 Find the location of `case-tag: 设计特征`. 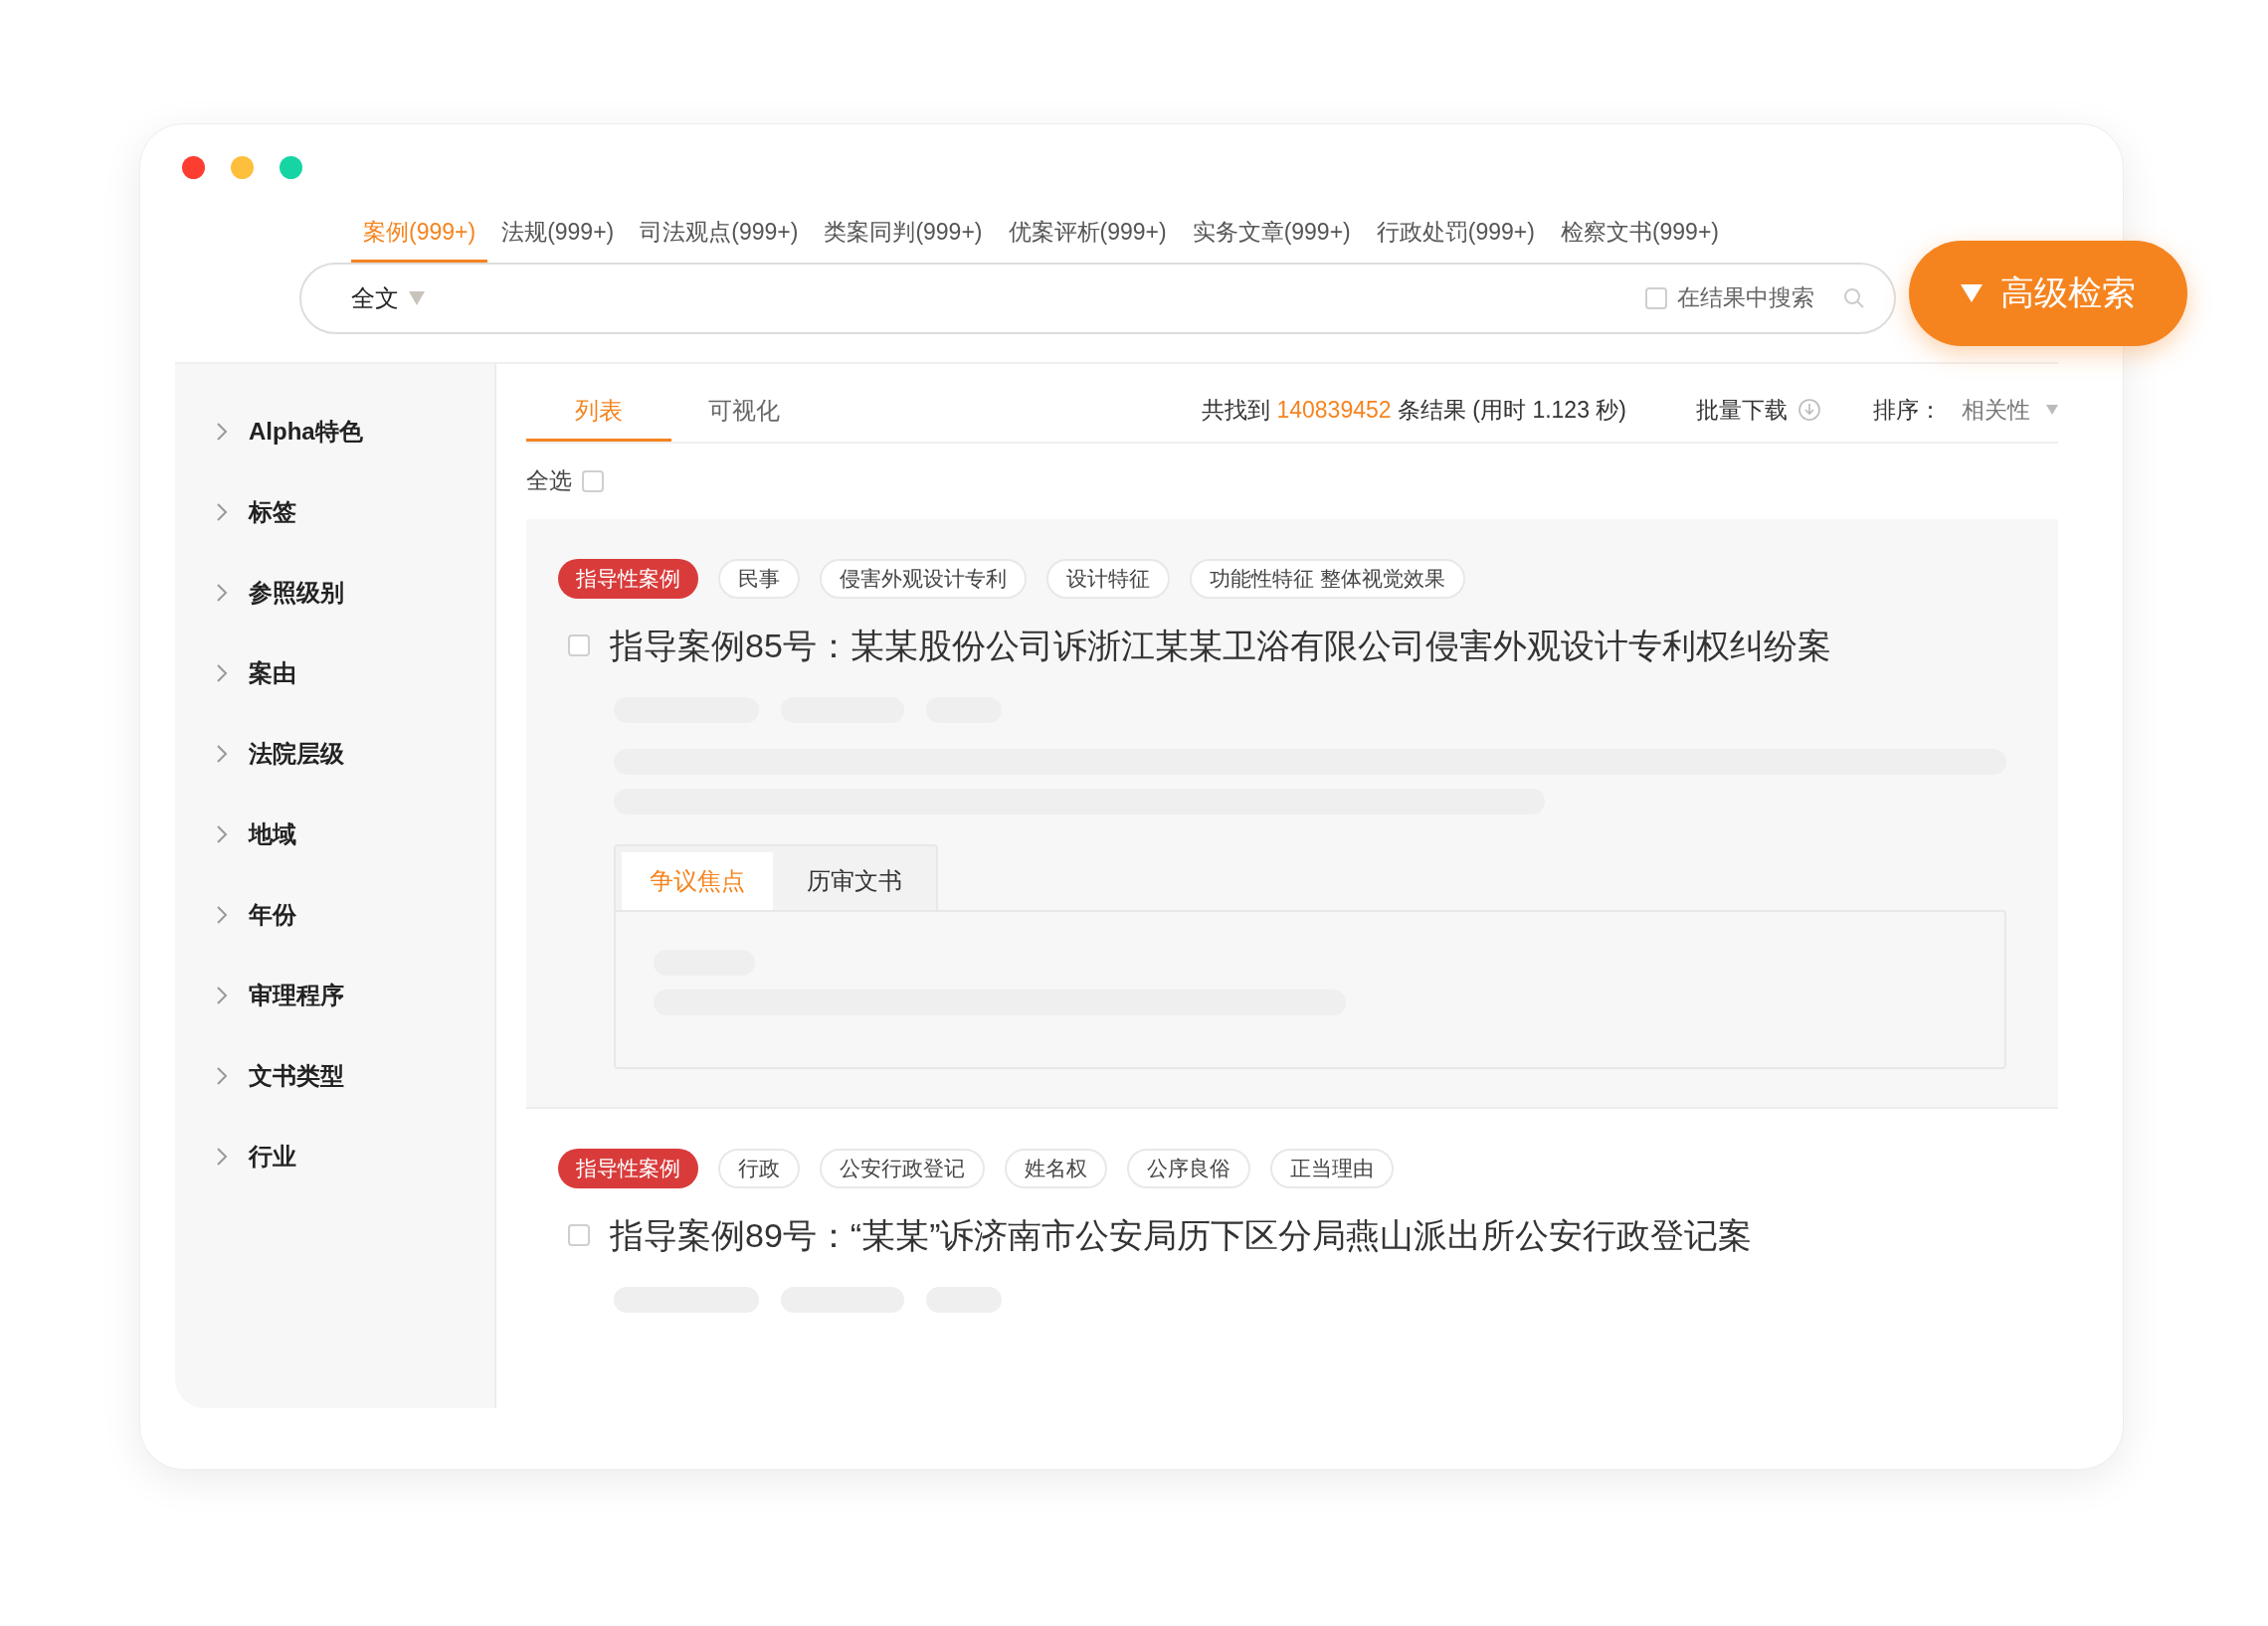

case-tag: 设计特征 is located at coordinates (1108, 579).